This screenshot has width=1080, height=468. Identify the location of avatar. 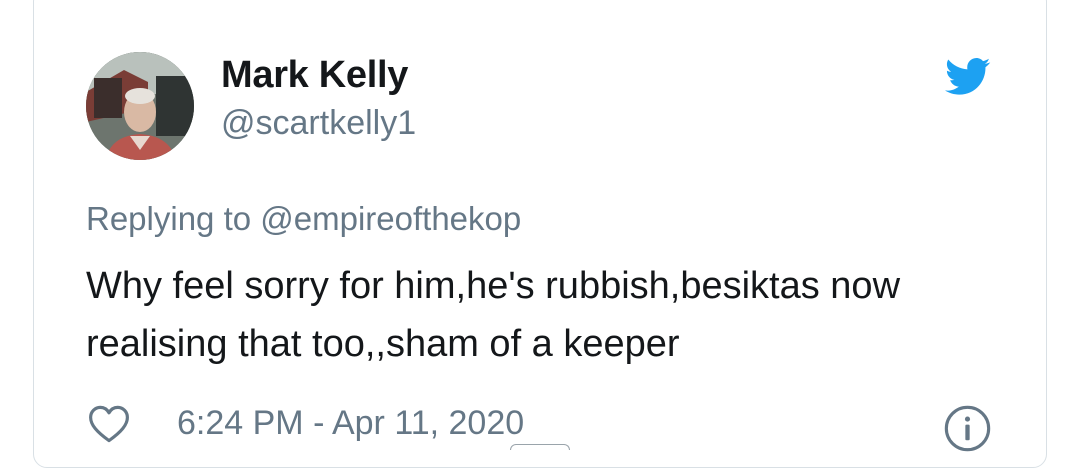
(140, 106).